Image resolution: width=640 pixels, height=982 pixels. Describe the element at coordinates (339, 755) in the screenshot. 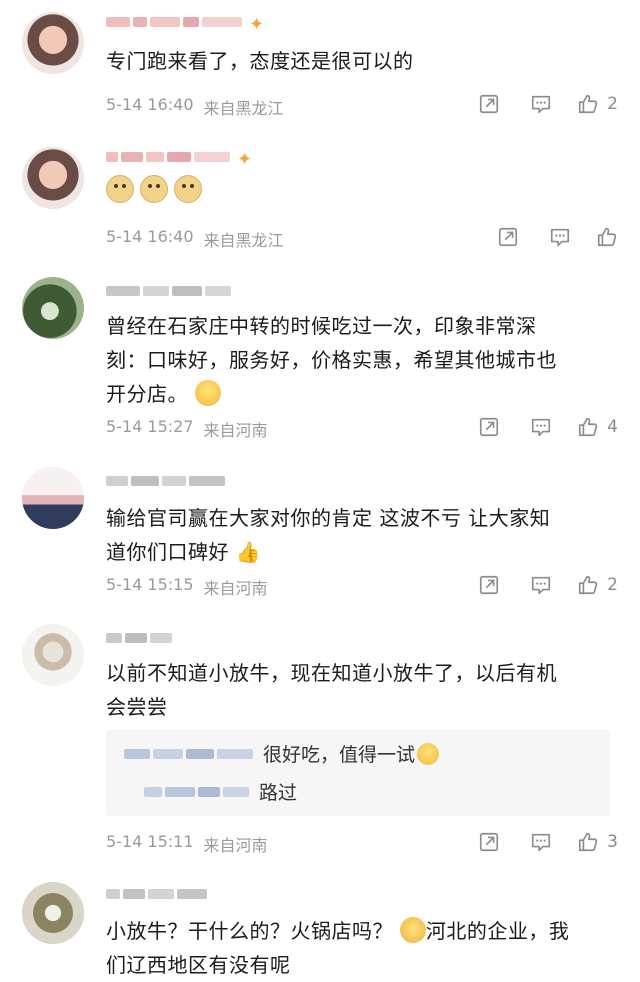

I see `reply-text: 很好吃，值得一试` at that location.